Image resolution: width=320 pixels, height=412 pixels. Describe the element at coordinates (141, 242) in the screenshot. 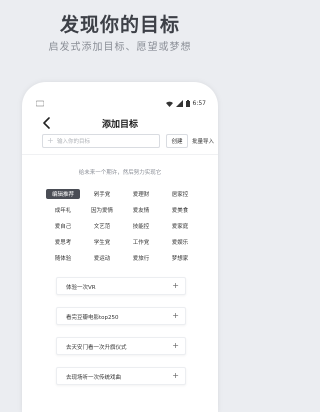

I see `category-tag: 工作党` at that location.